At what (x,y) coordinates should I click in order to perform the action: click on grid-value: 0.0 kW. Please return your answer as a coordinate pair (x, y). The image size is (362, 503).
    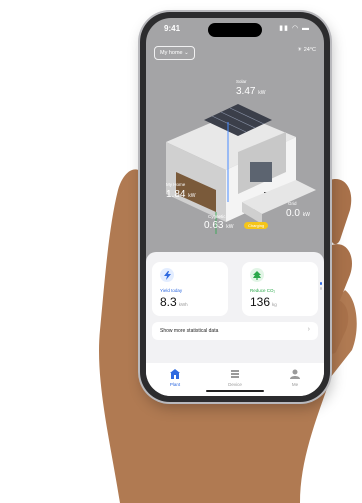
    Looking at the image, I should click on (298, 213).